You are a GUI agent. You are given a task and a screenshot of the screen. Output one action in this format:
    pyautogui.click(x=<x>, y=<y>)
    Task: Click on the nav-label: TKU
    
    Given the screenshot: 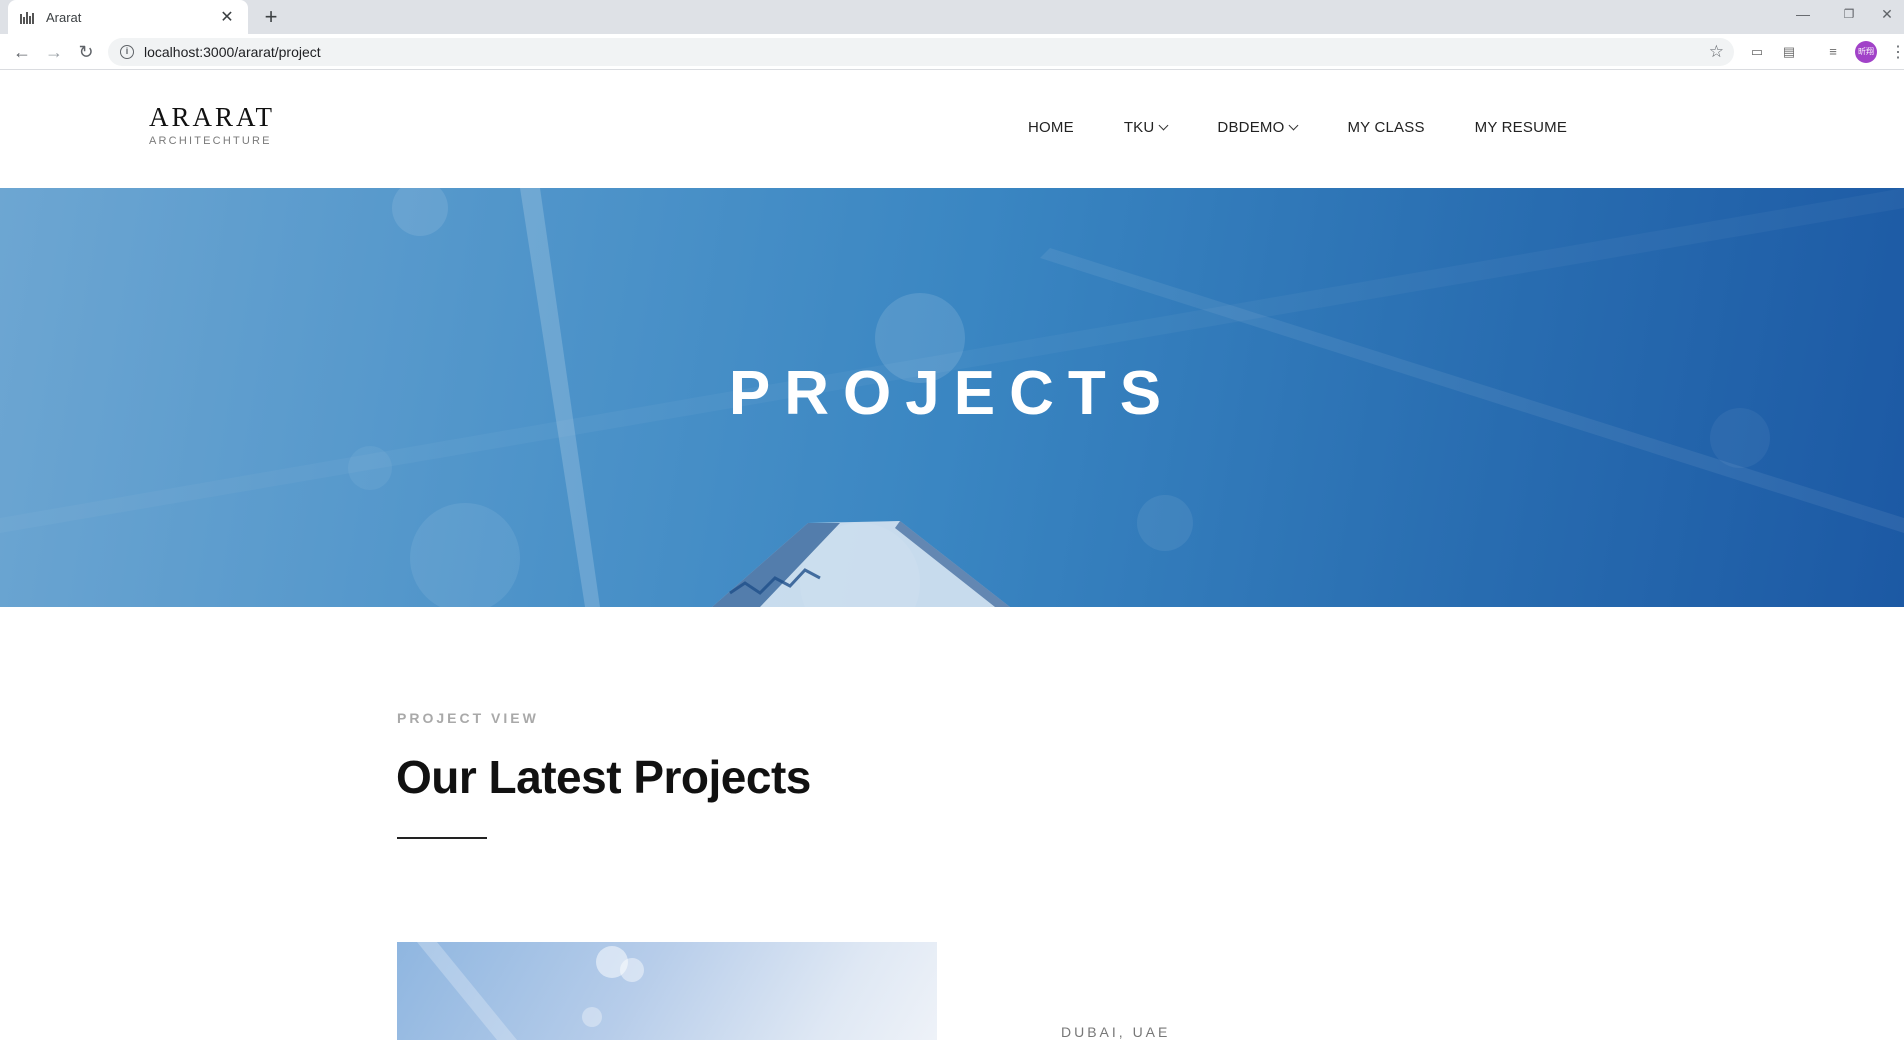 What is the action you would take?
    pyautogui.click(x=1139, y=127)
    